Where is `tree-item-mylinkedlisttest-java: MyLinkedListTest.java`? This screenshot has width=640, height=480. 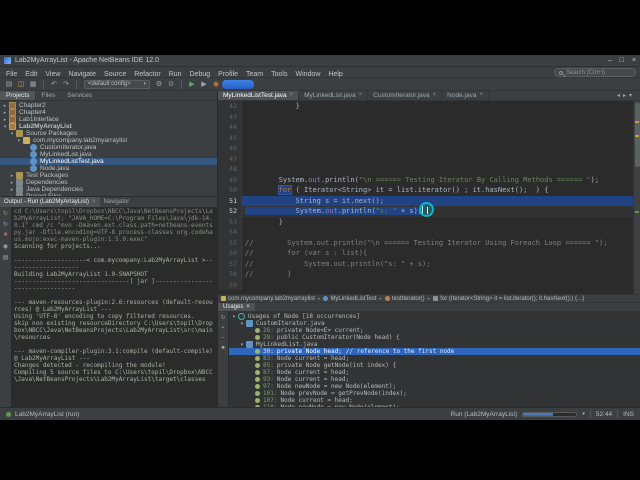 tree-item-mylinkedlisttest-java: MyLinkedListTest.java is located at coordinates (108, 161).